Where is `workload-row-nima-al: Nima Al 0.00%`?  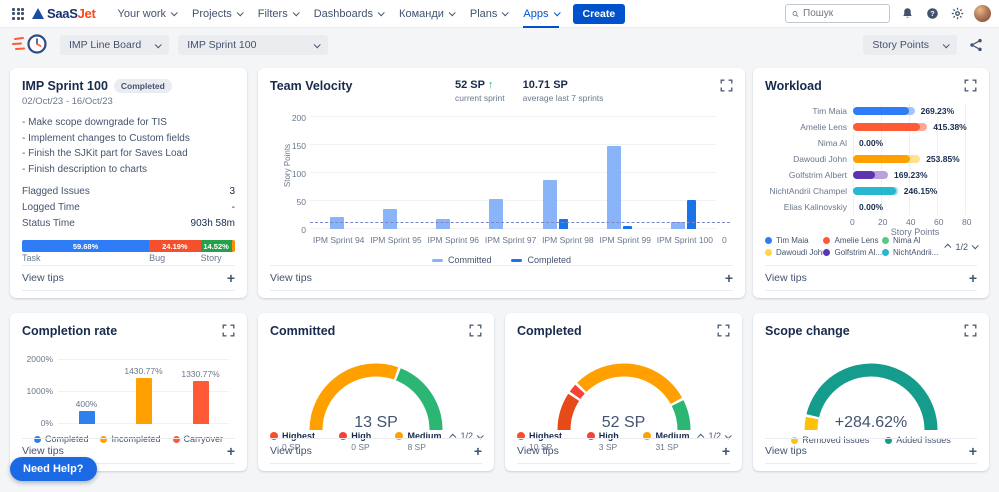
workload-row-nima-al: Nima Al 0.00% is located at coordinates (871, 143).